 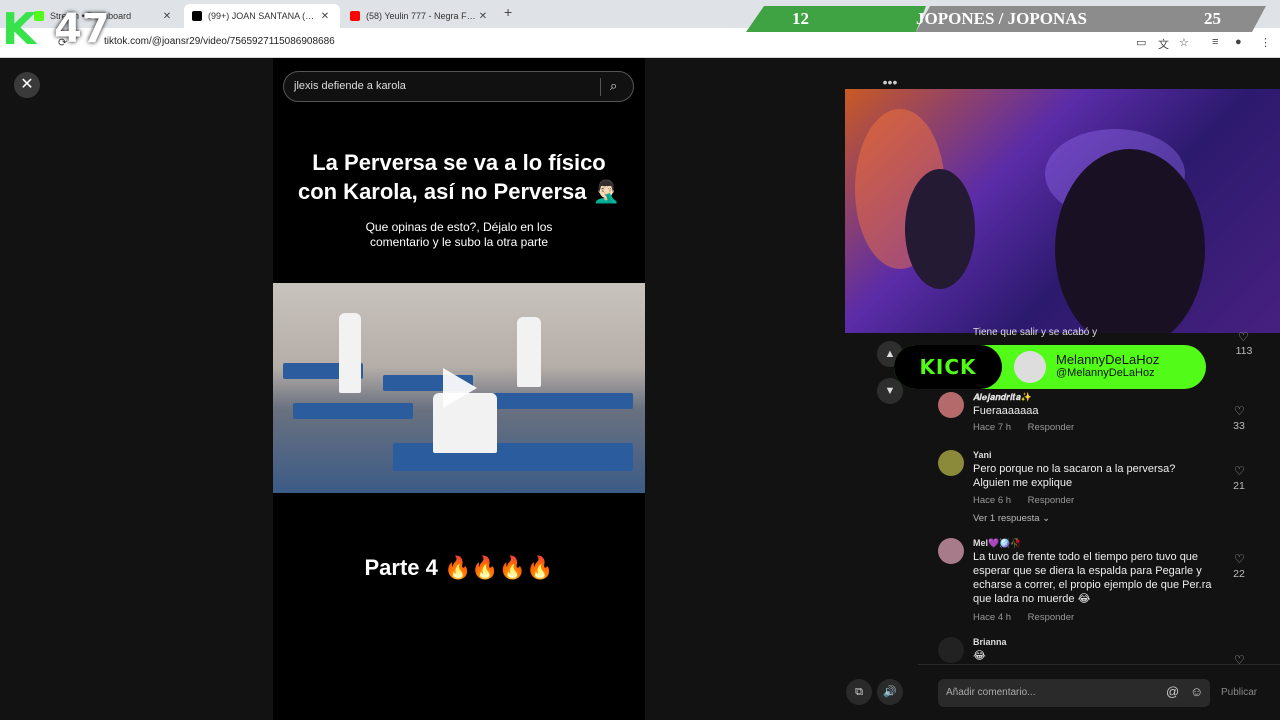 What do you see at coordinates (1105, 373) in the screenshot?
I see `kick-streamer-handle: @MelannyDeLaHoz` at bounding box center [1105, 373].